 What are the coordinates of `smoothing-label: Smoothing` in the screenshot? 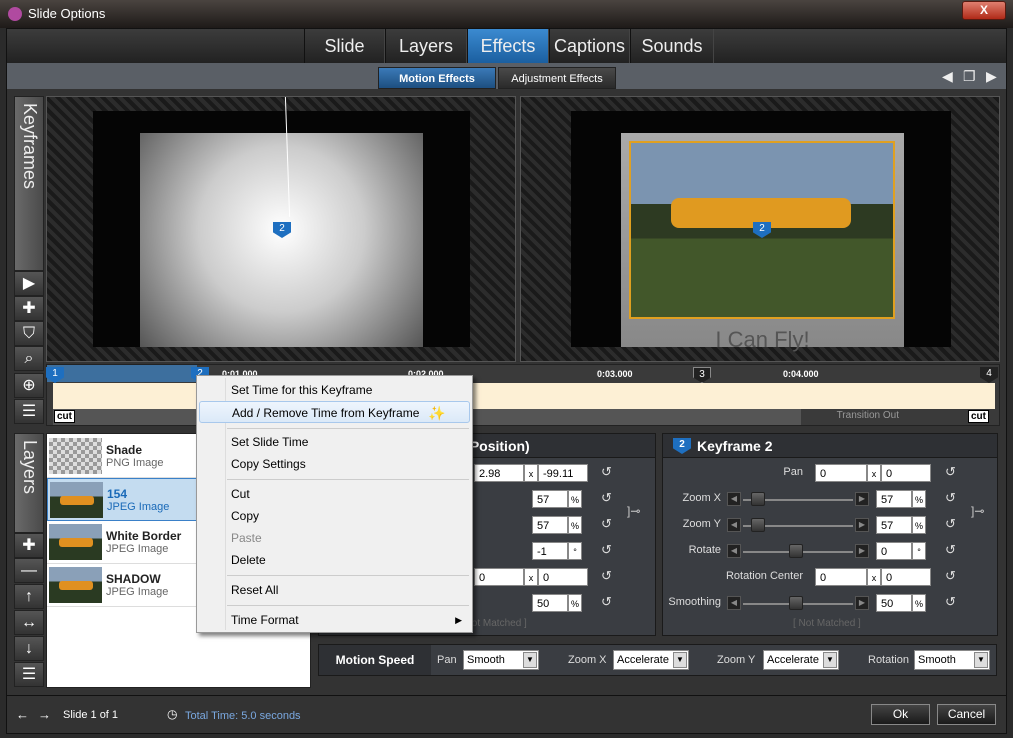 It's located at (694, 602).